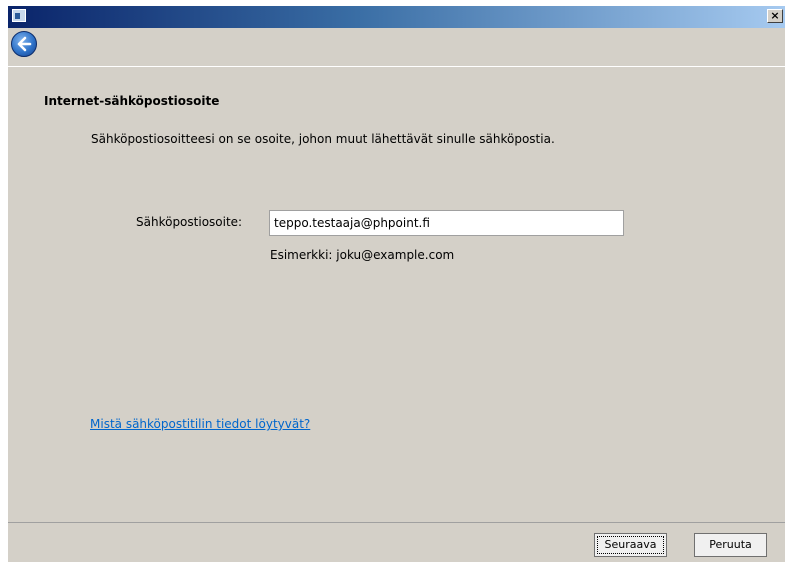  What do you see at coordinates (200, 424) in the screenshot?
I see `help-link: Mistä sähköpostitilin tiedot löytyvät?` at bounding box center [200, 424].